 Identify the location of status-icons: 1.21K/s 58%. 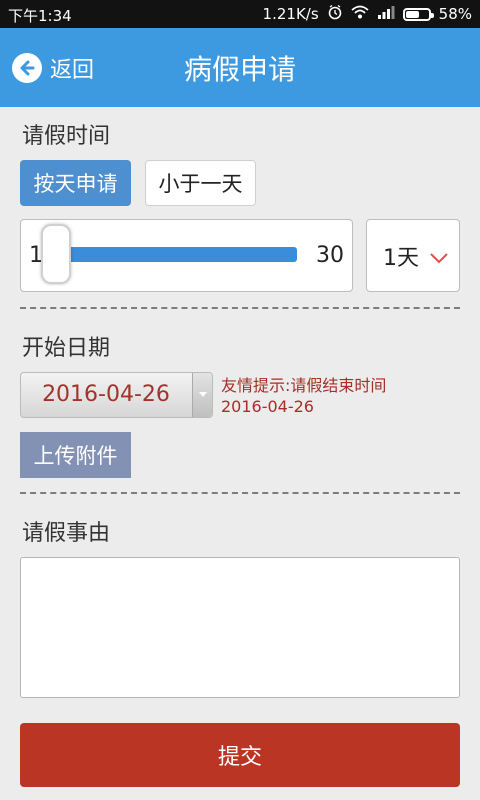
(367, 14).